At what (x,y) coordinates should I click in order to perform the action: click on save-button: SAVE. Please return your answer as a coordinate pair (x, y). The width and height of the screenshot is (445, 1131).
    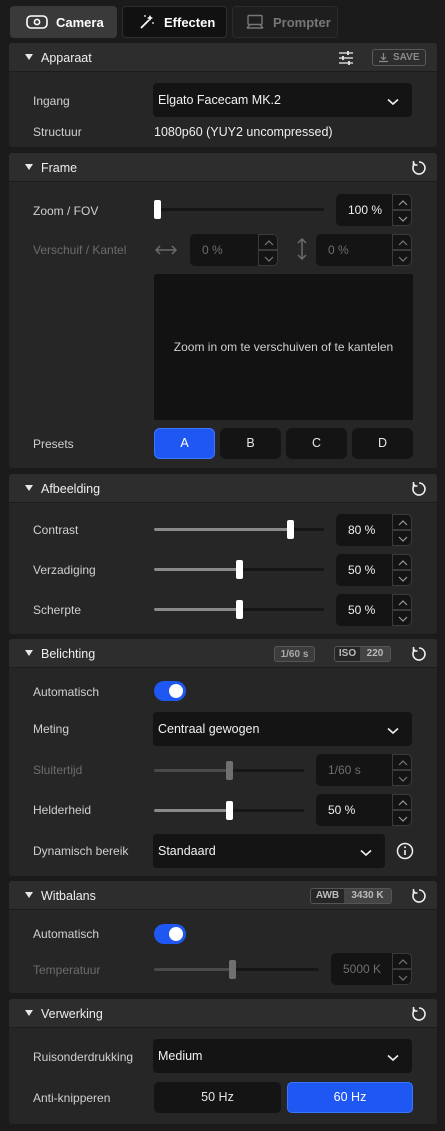
    Looking at the image, I should click on (399, 57).